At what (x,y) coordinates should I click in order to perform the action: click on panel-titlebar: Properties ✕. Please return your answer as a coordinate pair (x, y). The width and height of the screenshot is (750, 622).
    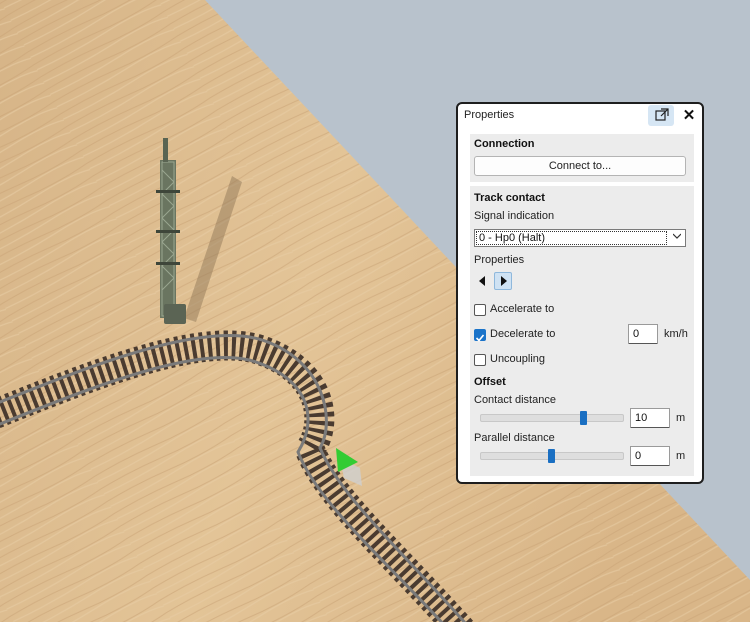
    Looking at the image, I should click on (580, 116).